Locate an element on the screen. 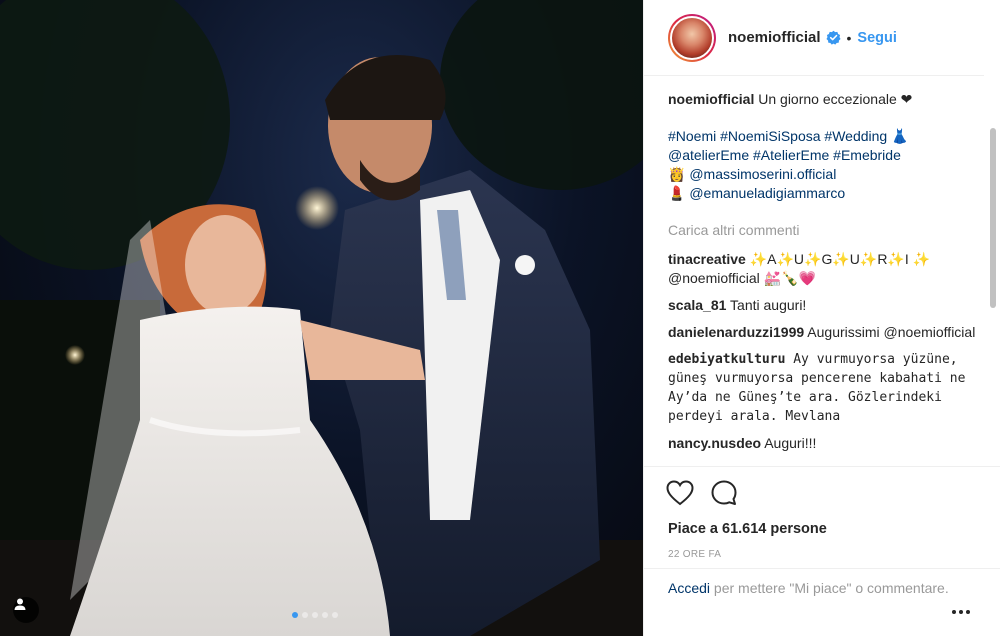 Image resolution: width=1000 pixels, height=636 pixels. comment-username: scala_81 is located at coordinates (697, 305).